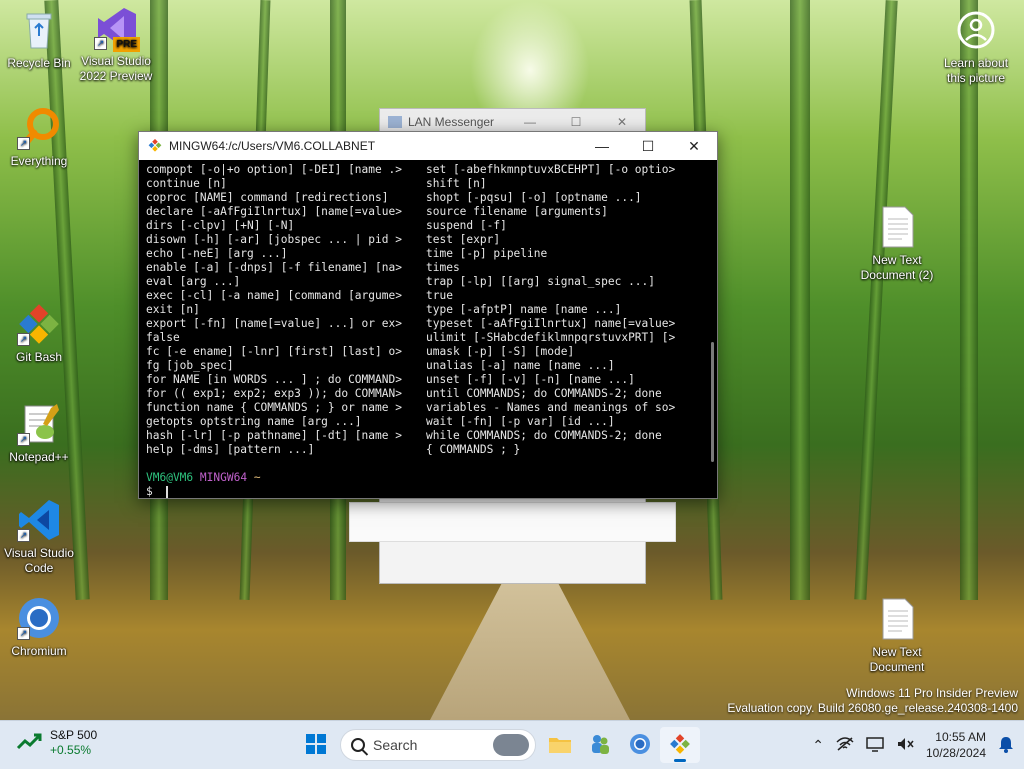  Describe the element at coordinates (530, 122) in the screenshot. I see `lan-minimize-button: —` at that location.